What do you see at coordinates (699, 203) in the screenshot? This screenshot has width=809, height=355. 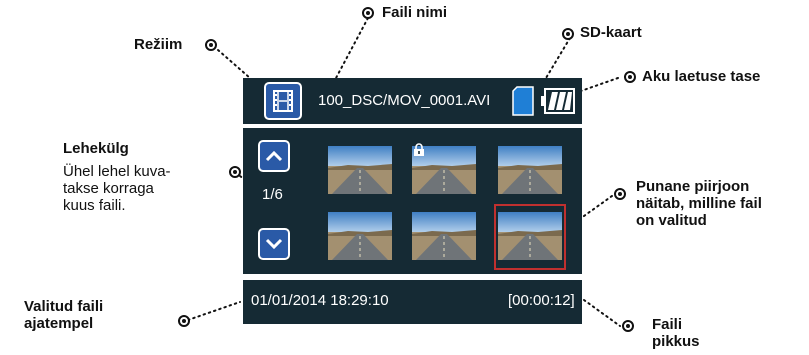 I see `red-frame-callout-line-2: näitab, milline fail` at bounding box center [699, 203].